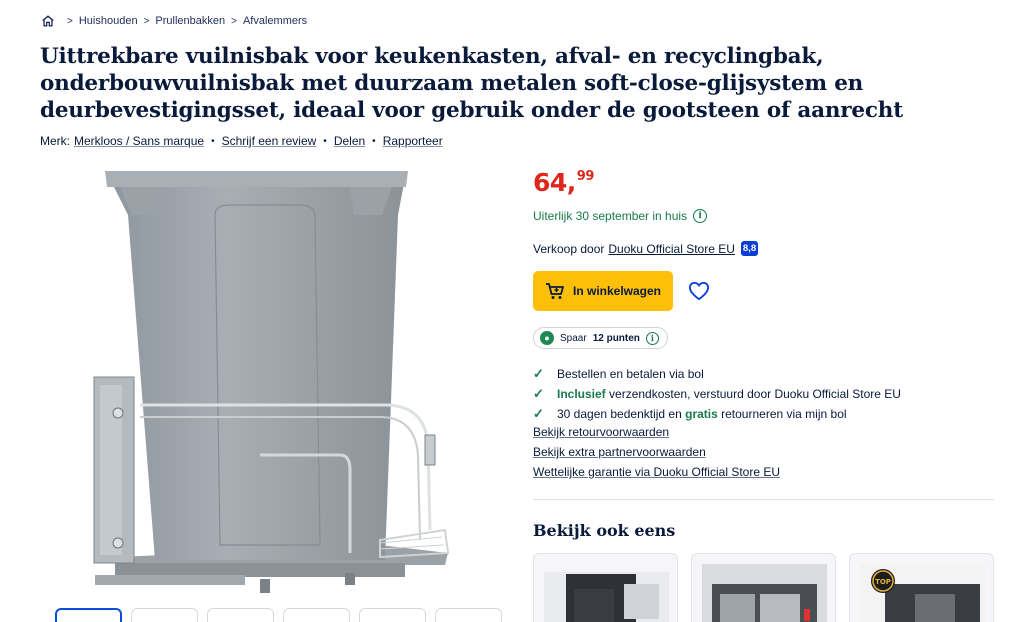  I want to click on loyalty-points-badge: ● Spaar 12 punten i, so click(600, 338).